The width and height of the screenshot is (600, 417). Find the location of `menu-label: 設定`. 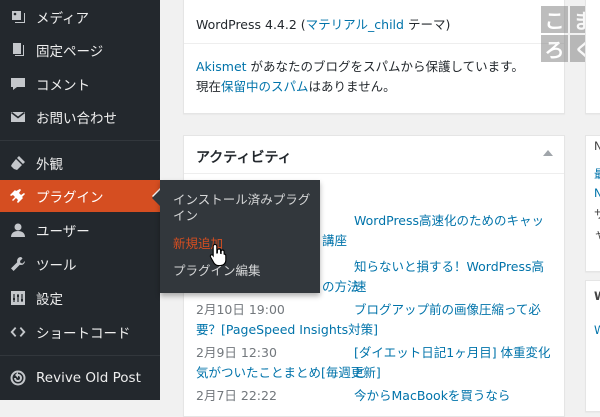

menu-label: 設定 is located at coordinates (49, 300).